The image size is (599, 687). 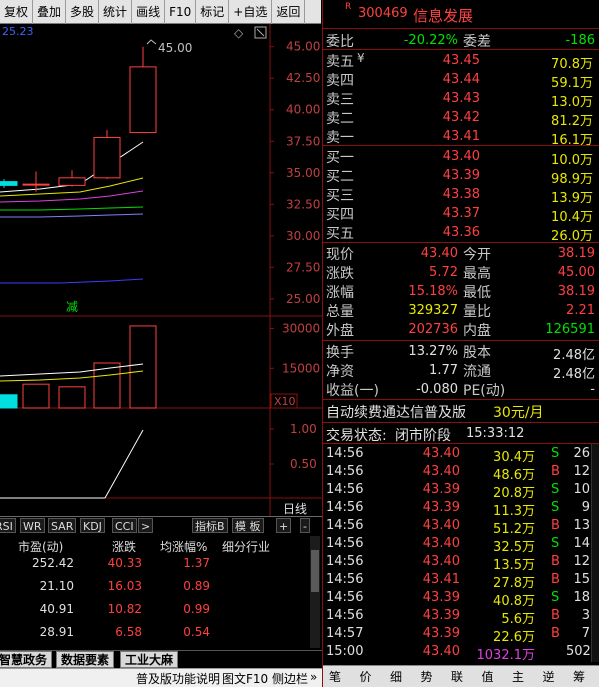 What do you see at coordinates (572, 64) in the screenshot?
I see `sell-volume: 70.8万` at bounding box center [572, 64].